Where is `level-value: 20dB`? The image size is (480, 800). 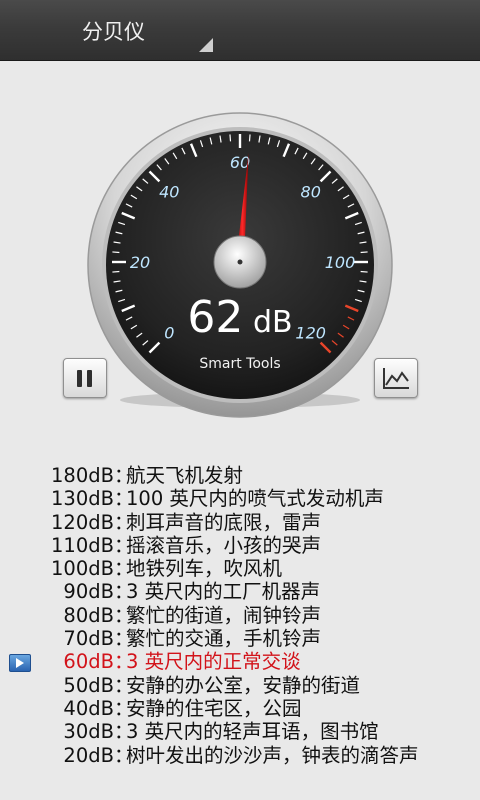
level-value: 20dB is located at coordinates (88, 755).